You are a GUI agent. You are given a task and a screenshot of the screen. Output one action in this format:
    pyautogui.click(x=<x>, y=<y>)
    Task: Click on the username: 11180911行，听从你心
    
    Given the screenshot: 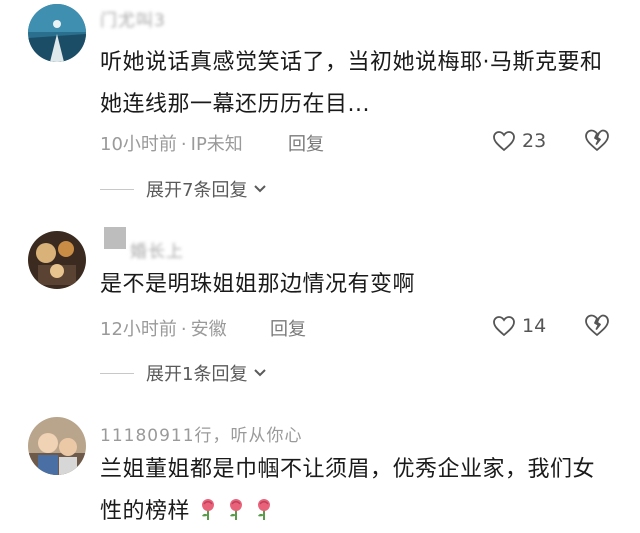 What is the action you would take?
    pyautogui.click(x=201, y=433)
    